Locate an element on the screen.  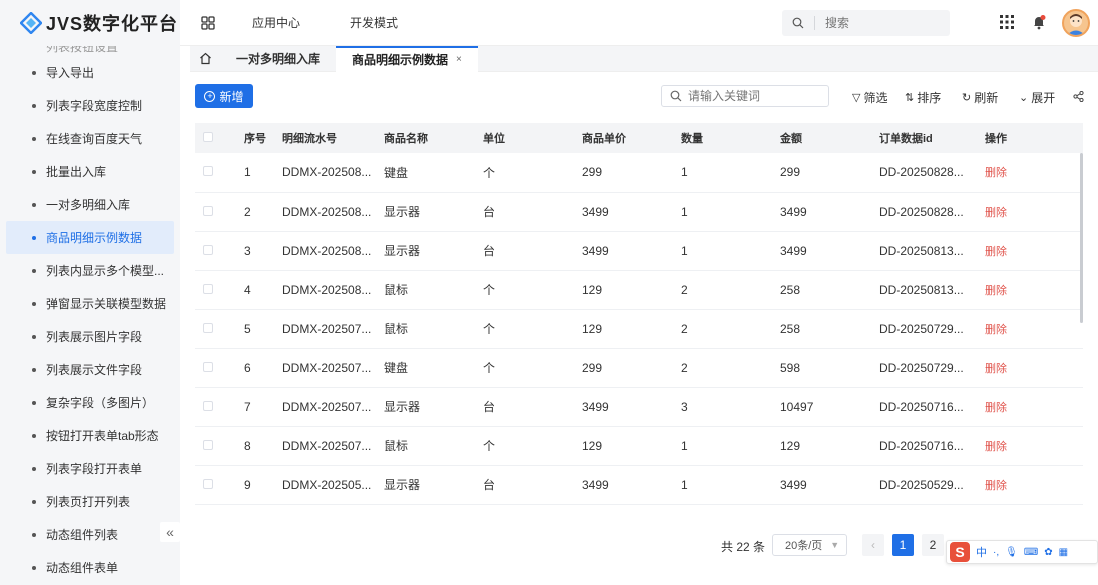
page-2-button: 2 is located at coordinates (933, 545).